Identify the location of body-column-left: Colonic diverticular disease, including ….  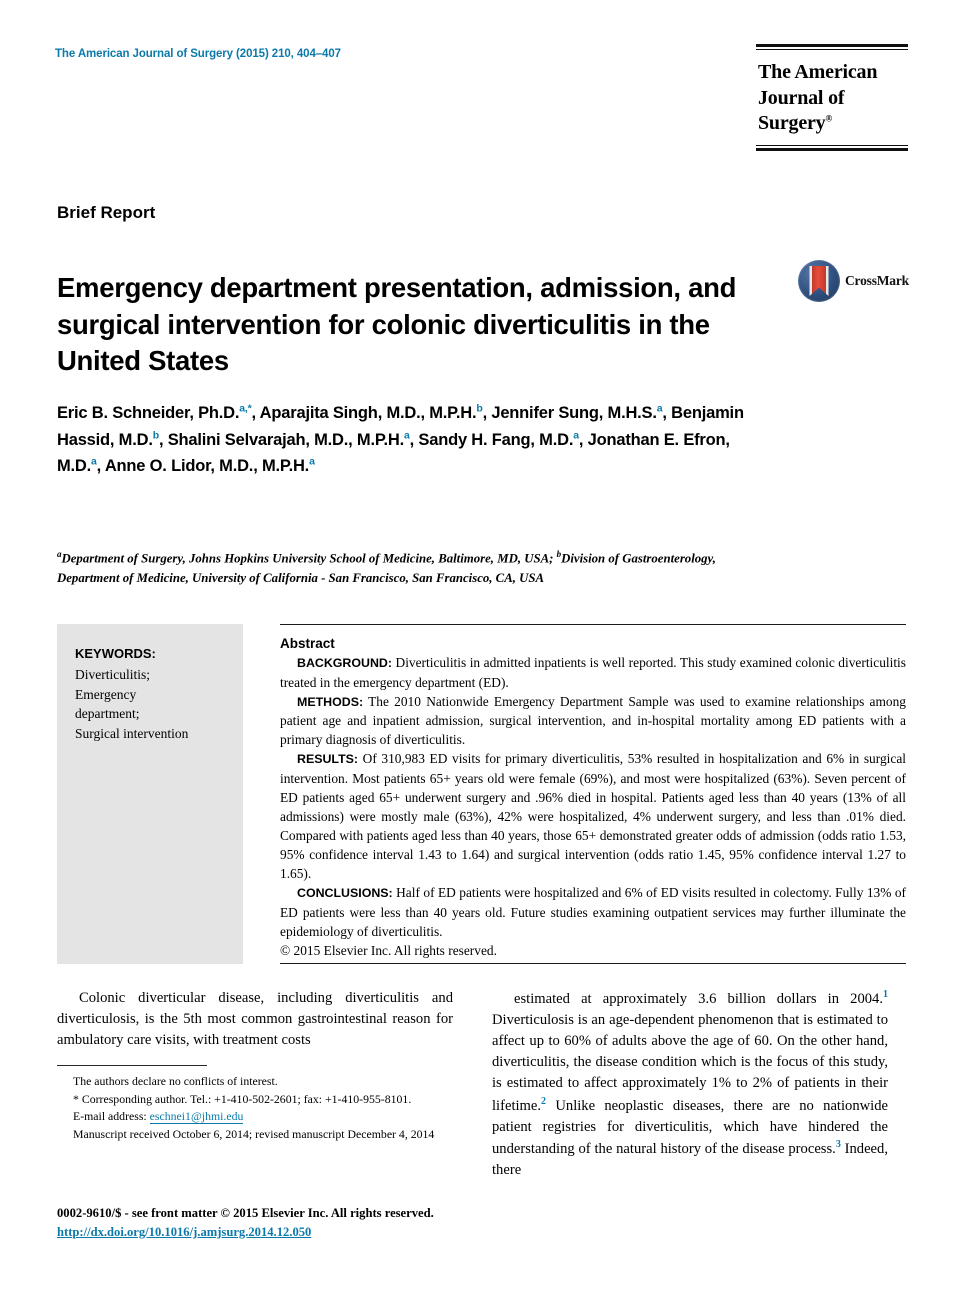
(255, 1019).